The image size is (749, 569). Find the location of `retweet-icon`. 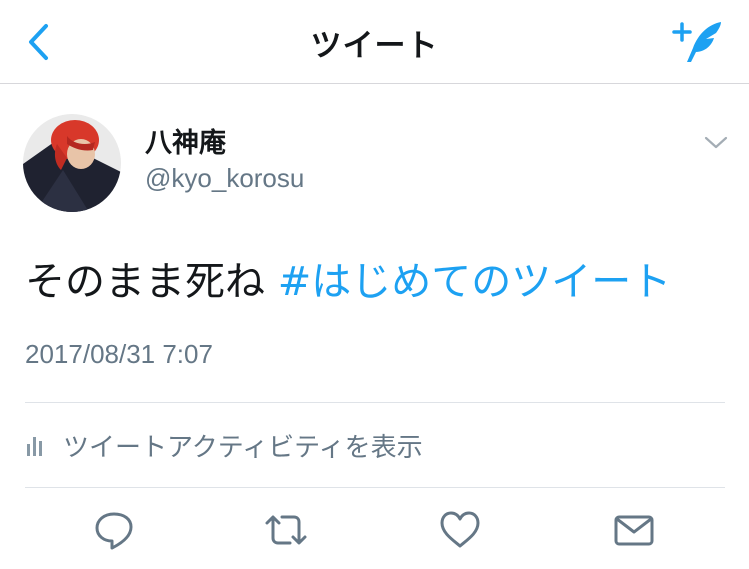

retweet-icon is located at coordinates (286, 530).